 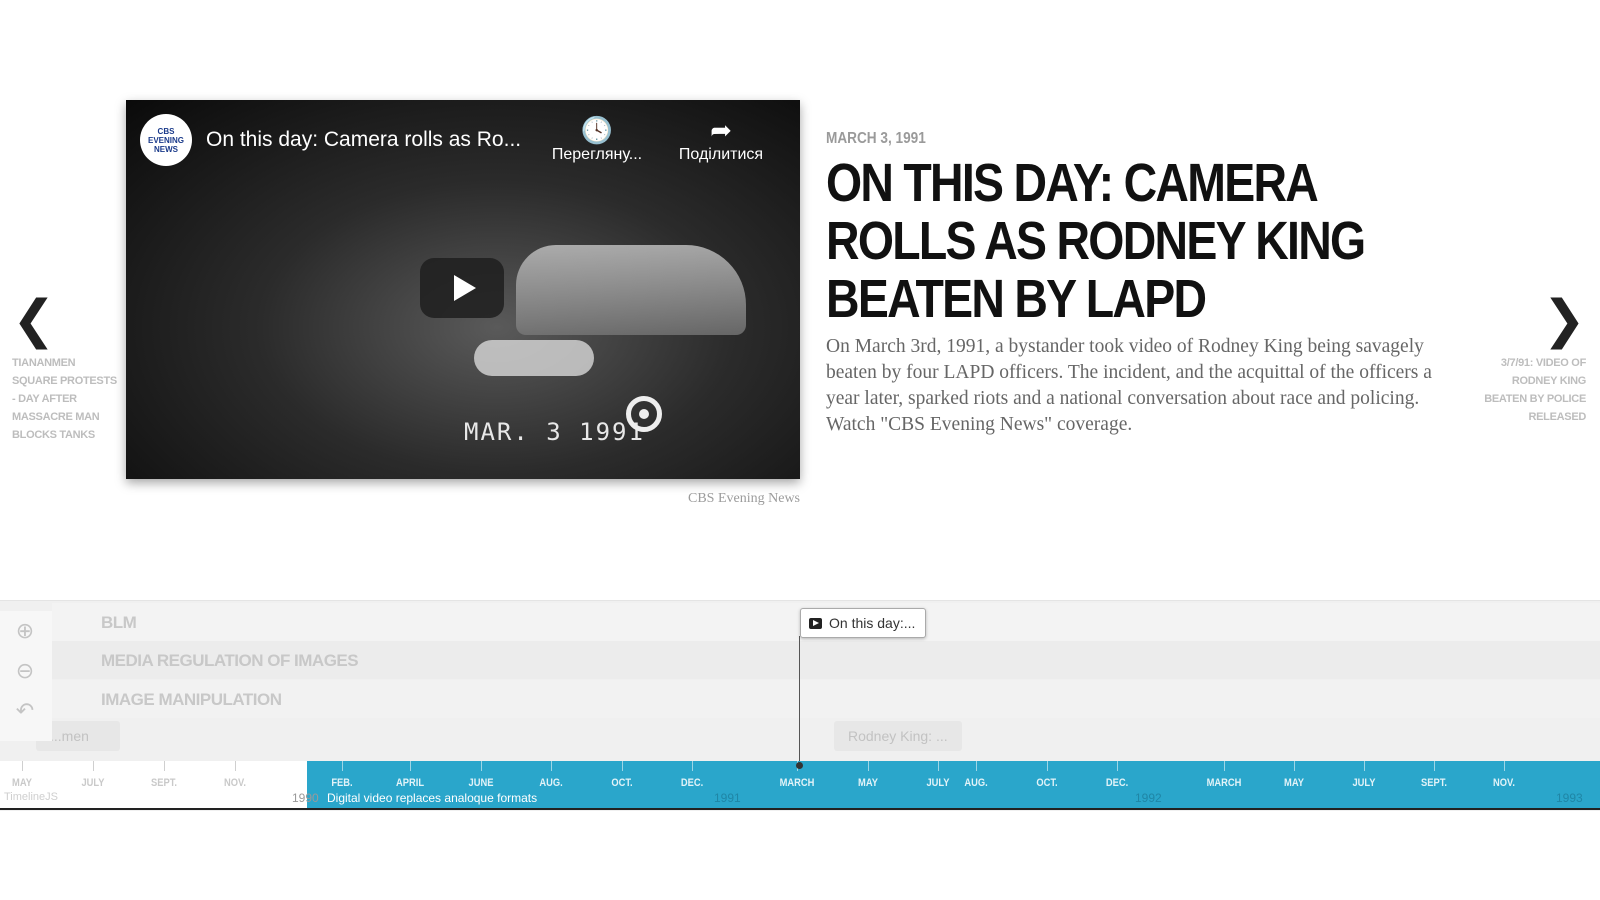 I want to click on play-icon, so click(x=465, y=288).